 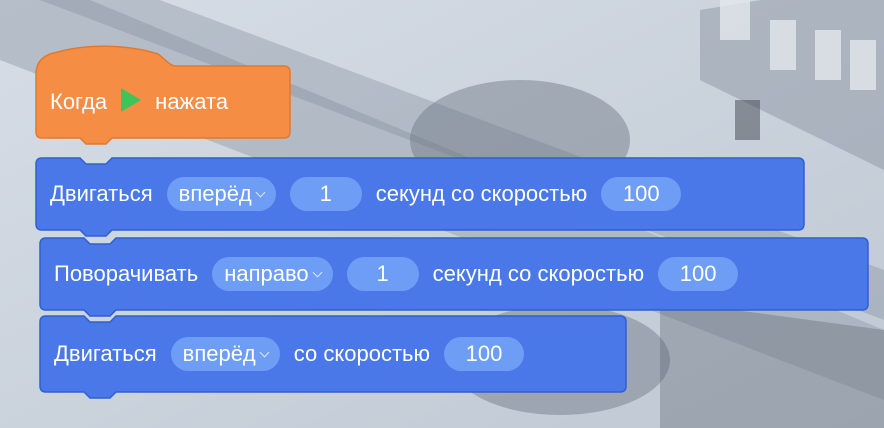 I want to click on event-label-clicked: нажата, so click(x=192, y=101).